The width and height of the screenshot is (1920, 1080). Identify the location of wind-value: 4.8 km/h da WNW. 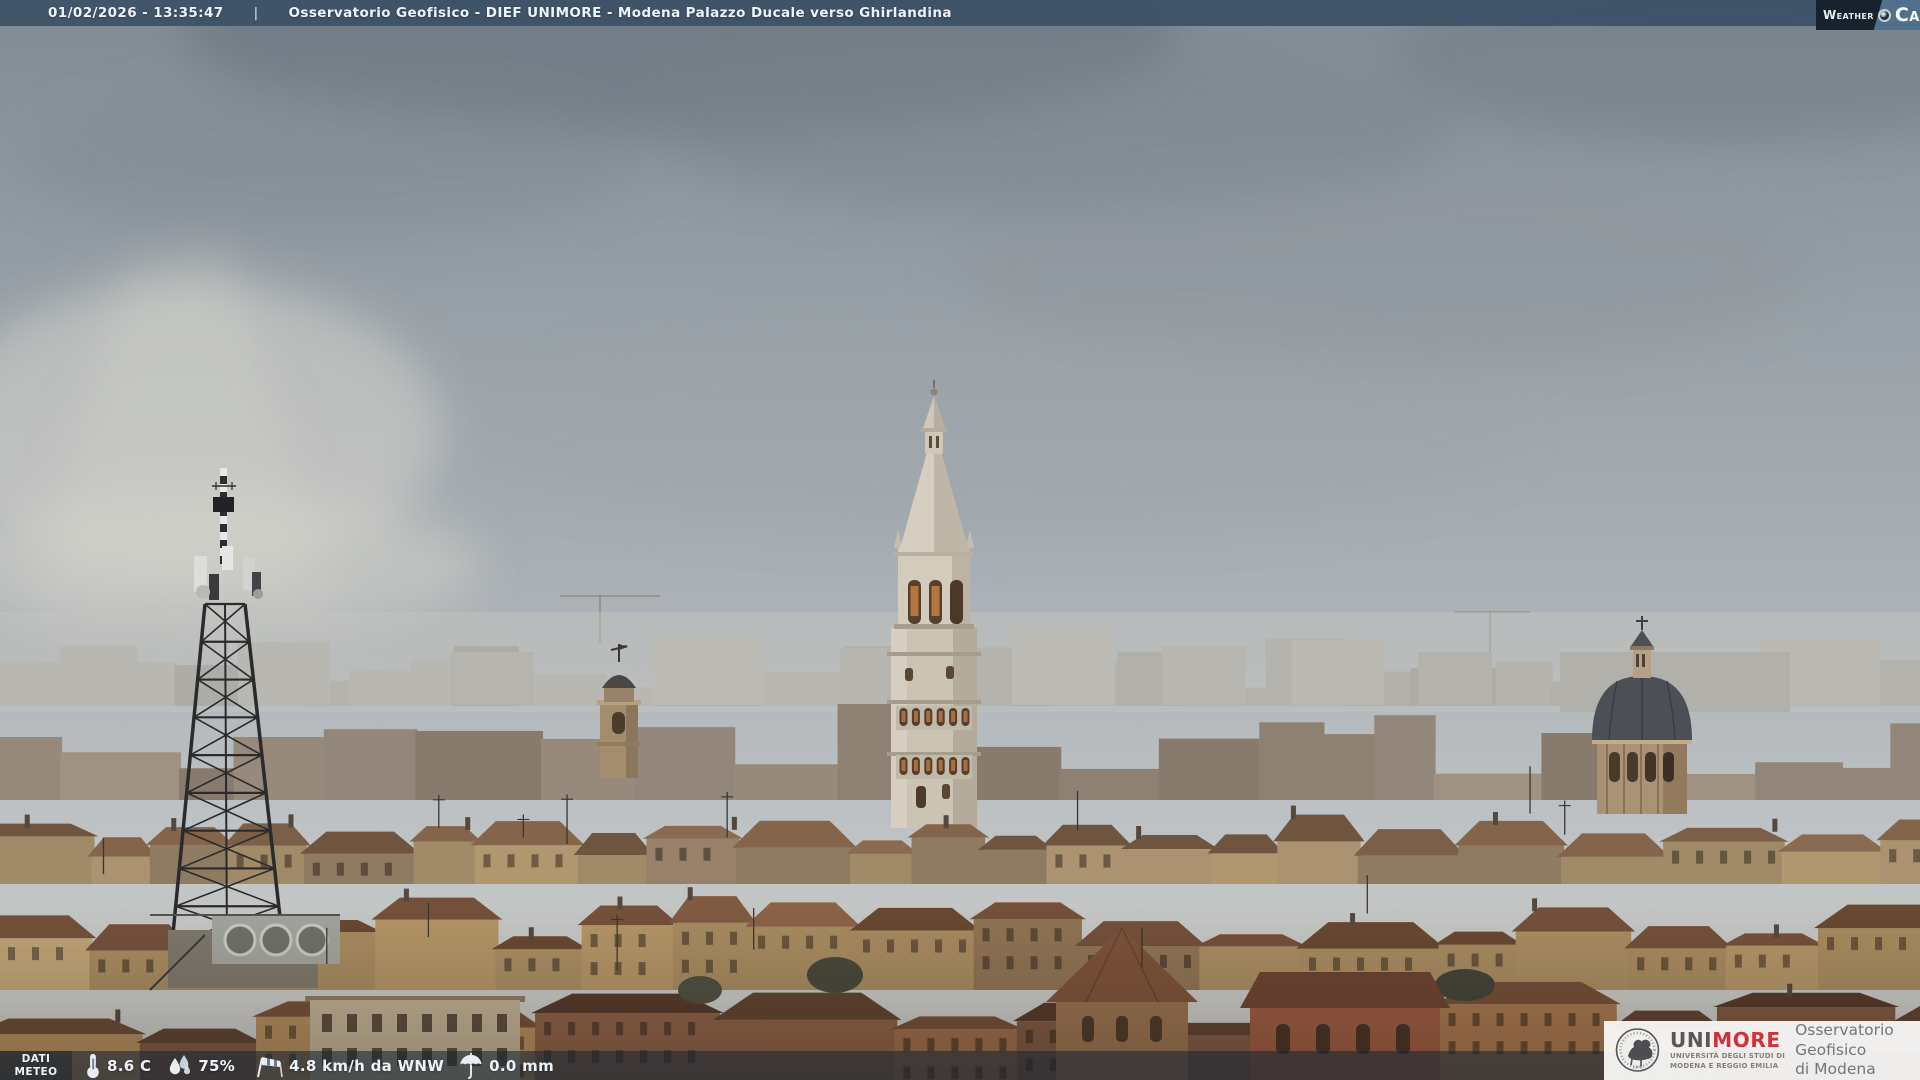
(367, 1065).